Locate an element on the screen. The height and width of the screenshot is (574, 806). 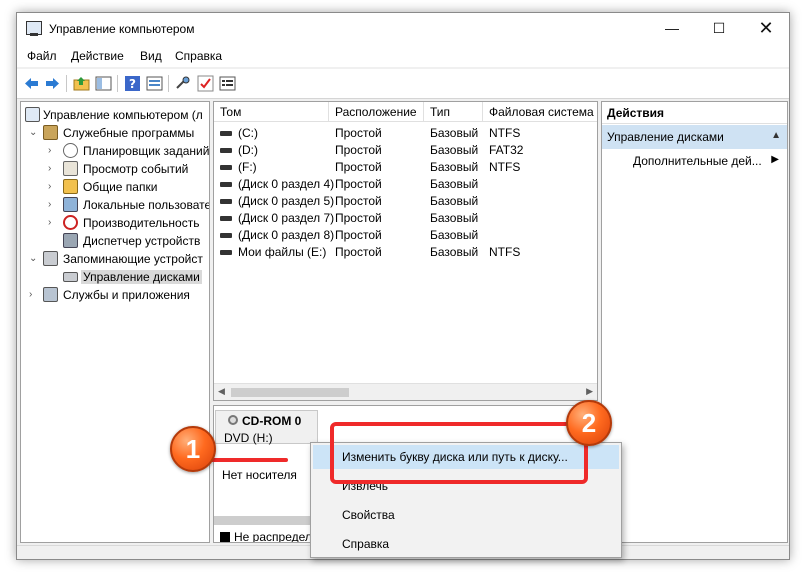
column-header-type: Тип is located at coordinates (453, 112).